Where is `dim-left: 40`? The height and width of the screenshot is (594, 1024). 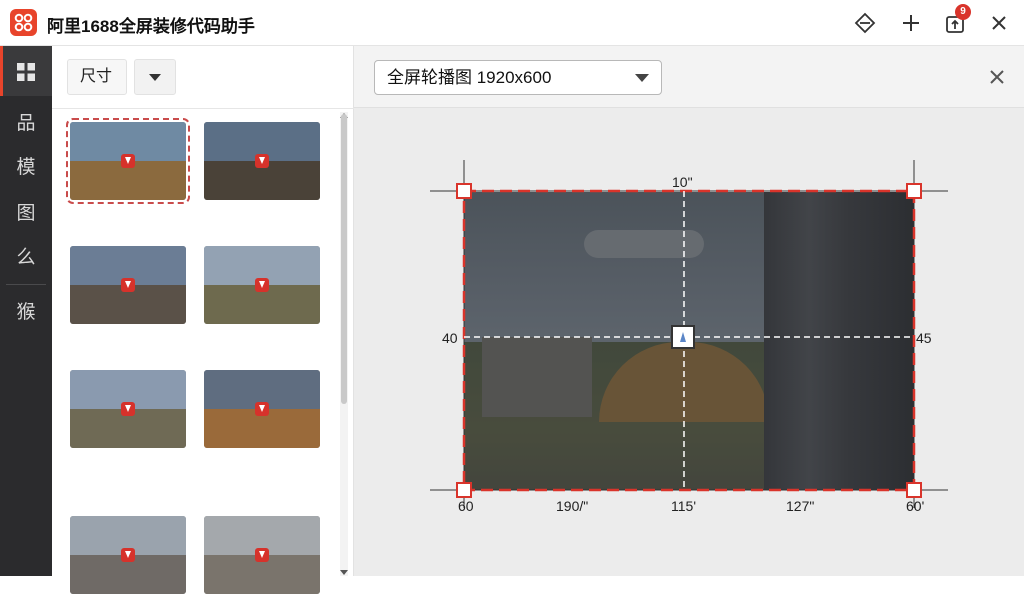
dim-left: 40 is located at coordinates (450, 338).